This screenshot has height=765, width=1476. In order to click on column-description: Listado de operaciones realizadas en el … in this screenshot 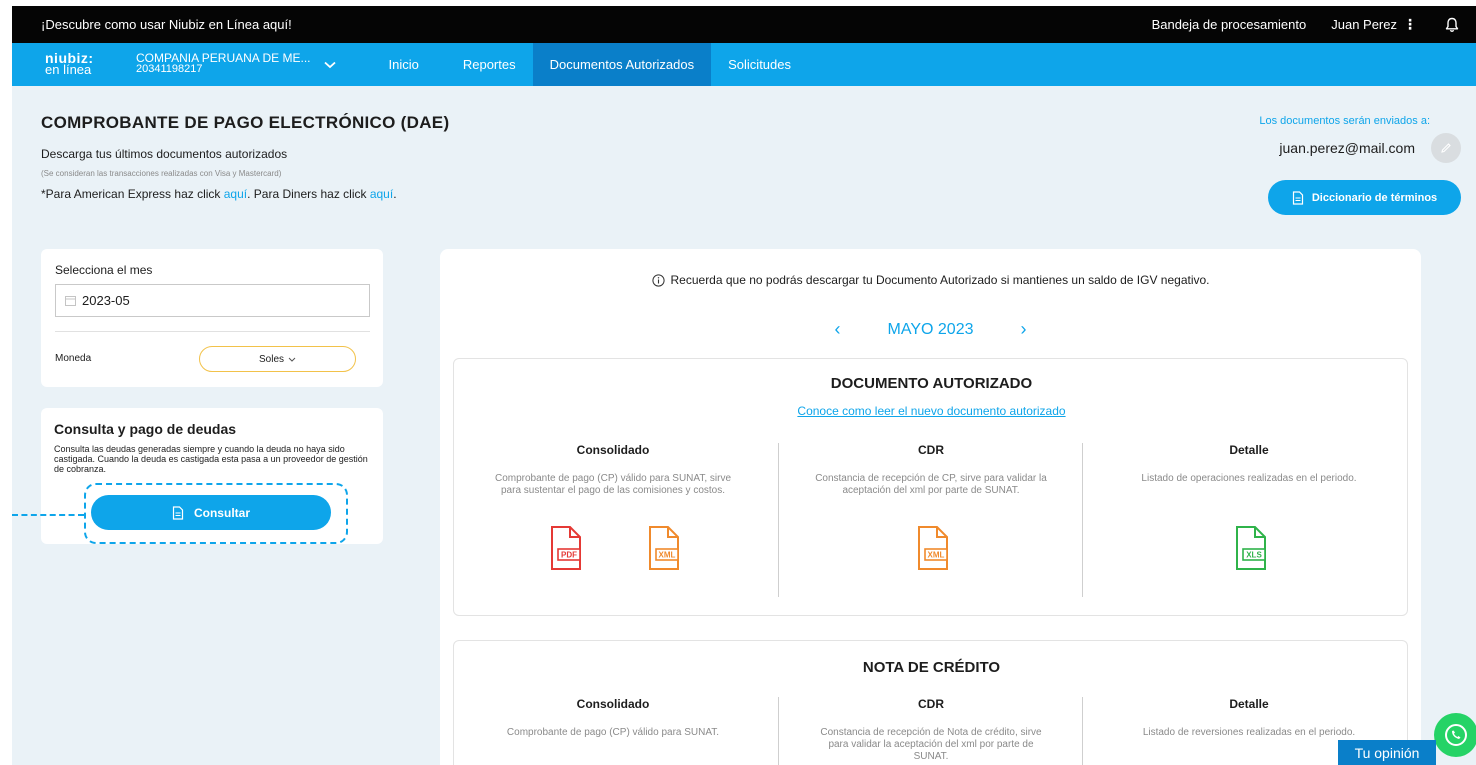, I will do `click(1249, 478)`.